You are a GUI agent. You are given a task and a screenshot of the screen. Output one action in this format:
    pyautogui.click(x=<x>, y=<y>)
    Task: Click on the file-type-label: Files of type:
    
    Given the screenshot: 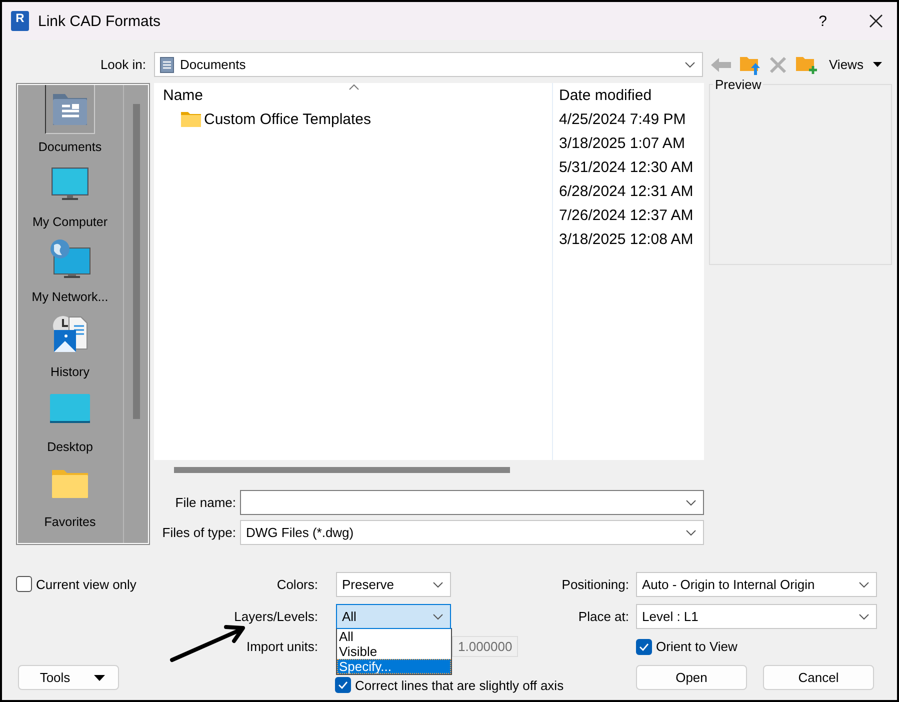 What is the action you would take?
    pyautogui.click(x=199, y=532)
    